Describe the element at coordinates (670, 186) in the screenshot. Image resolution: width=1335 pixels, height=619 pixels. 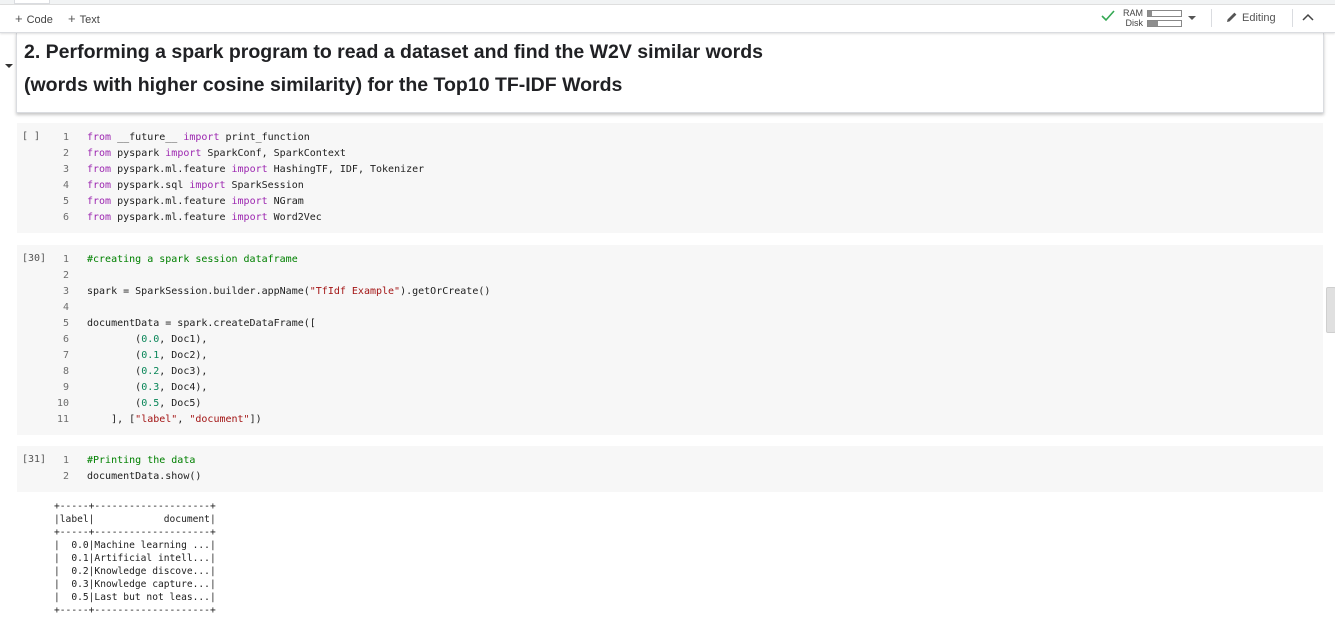
I see `code-line: 4 from pyspark.sql import SparkSession` at that location.